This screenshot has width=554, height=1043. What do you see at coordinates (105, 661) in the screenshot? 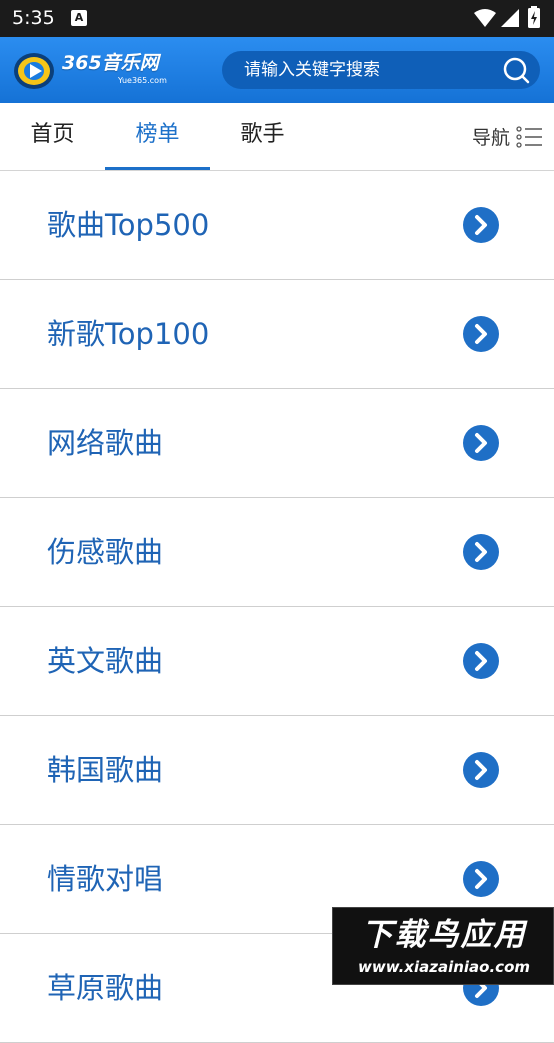
I see `list-item-label: 英文歌曲` at bounding box center [105, 661].